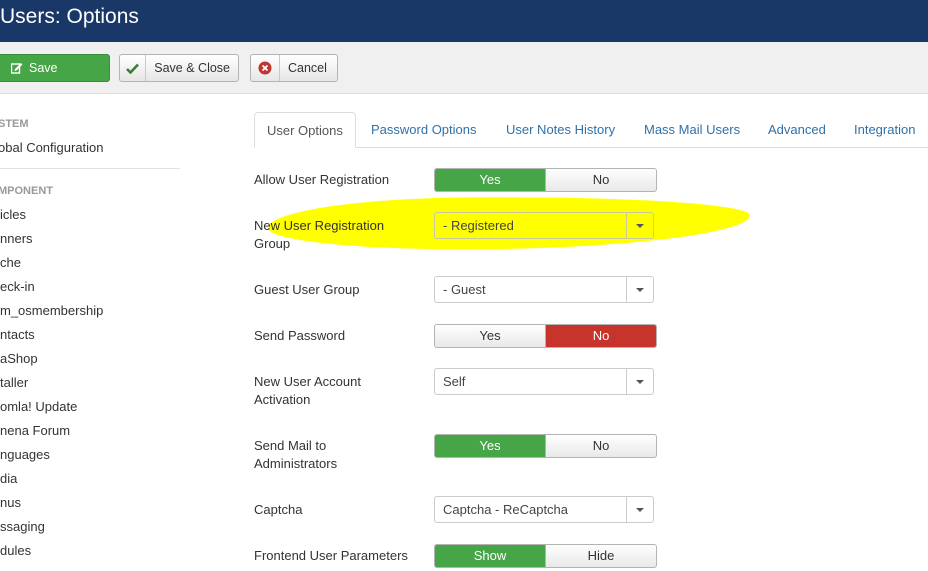 The height and width of the screenshot is (571, 928). Describe the element at coordinates (295, 455) in the screenshot. I see `label-send-mail-to-administrators: Send Mail to Administrators` at that location.